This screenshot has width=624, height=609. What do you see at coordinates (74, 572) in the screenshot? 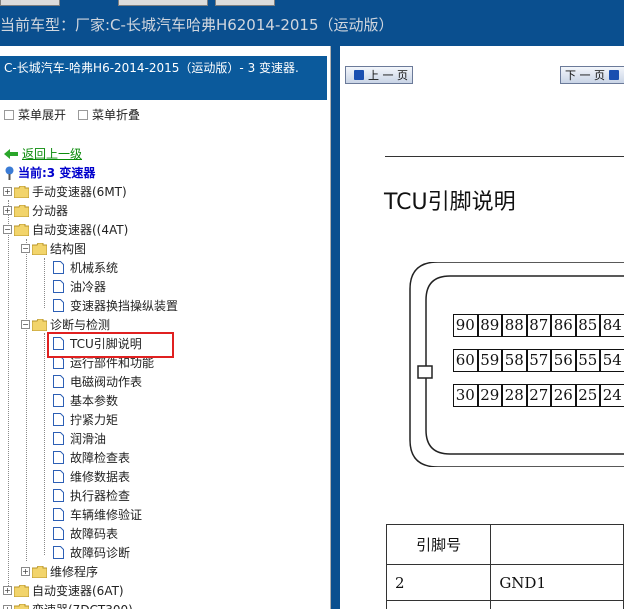
I see `tree-label: 维修程序` at bounding box center [74, 572].